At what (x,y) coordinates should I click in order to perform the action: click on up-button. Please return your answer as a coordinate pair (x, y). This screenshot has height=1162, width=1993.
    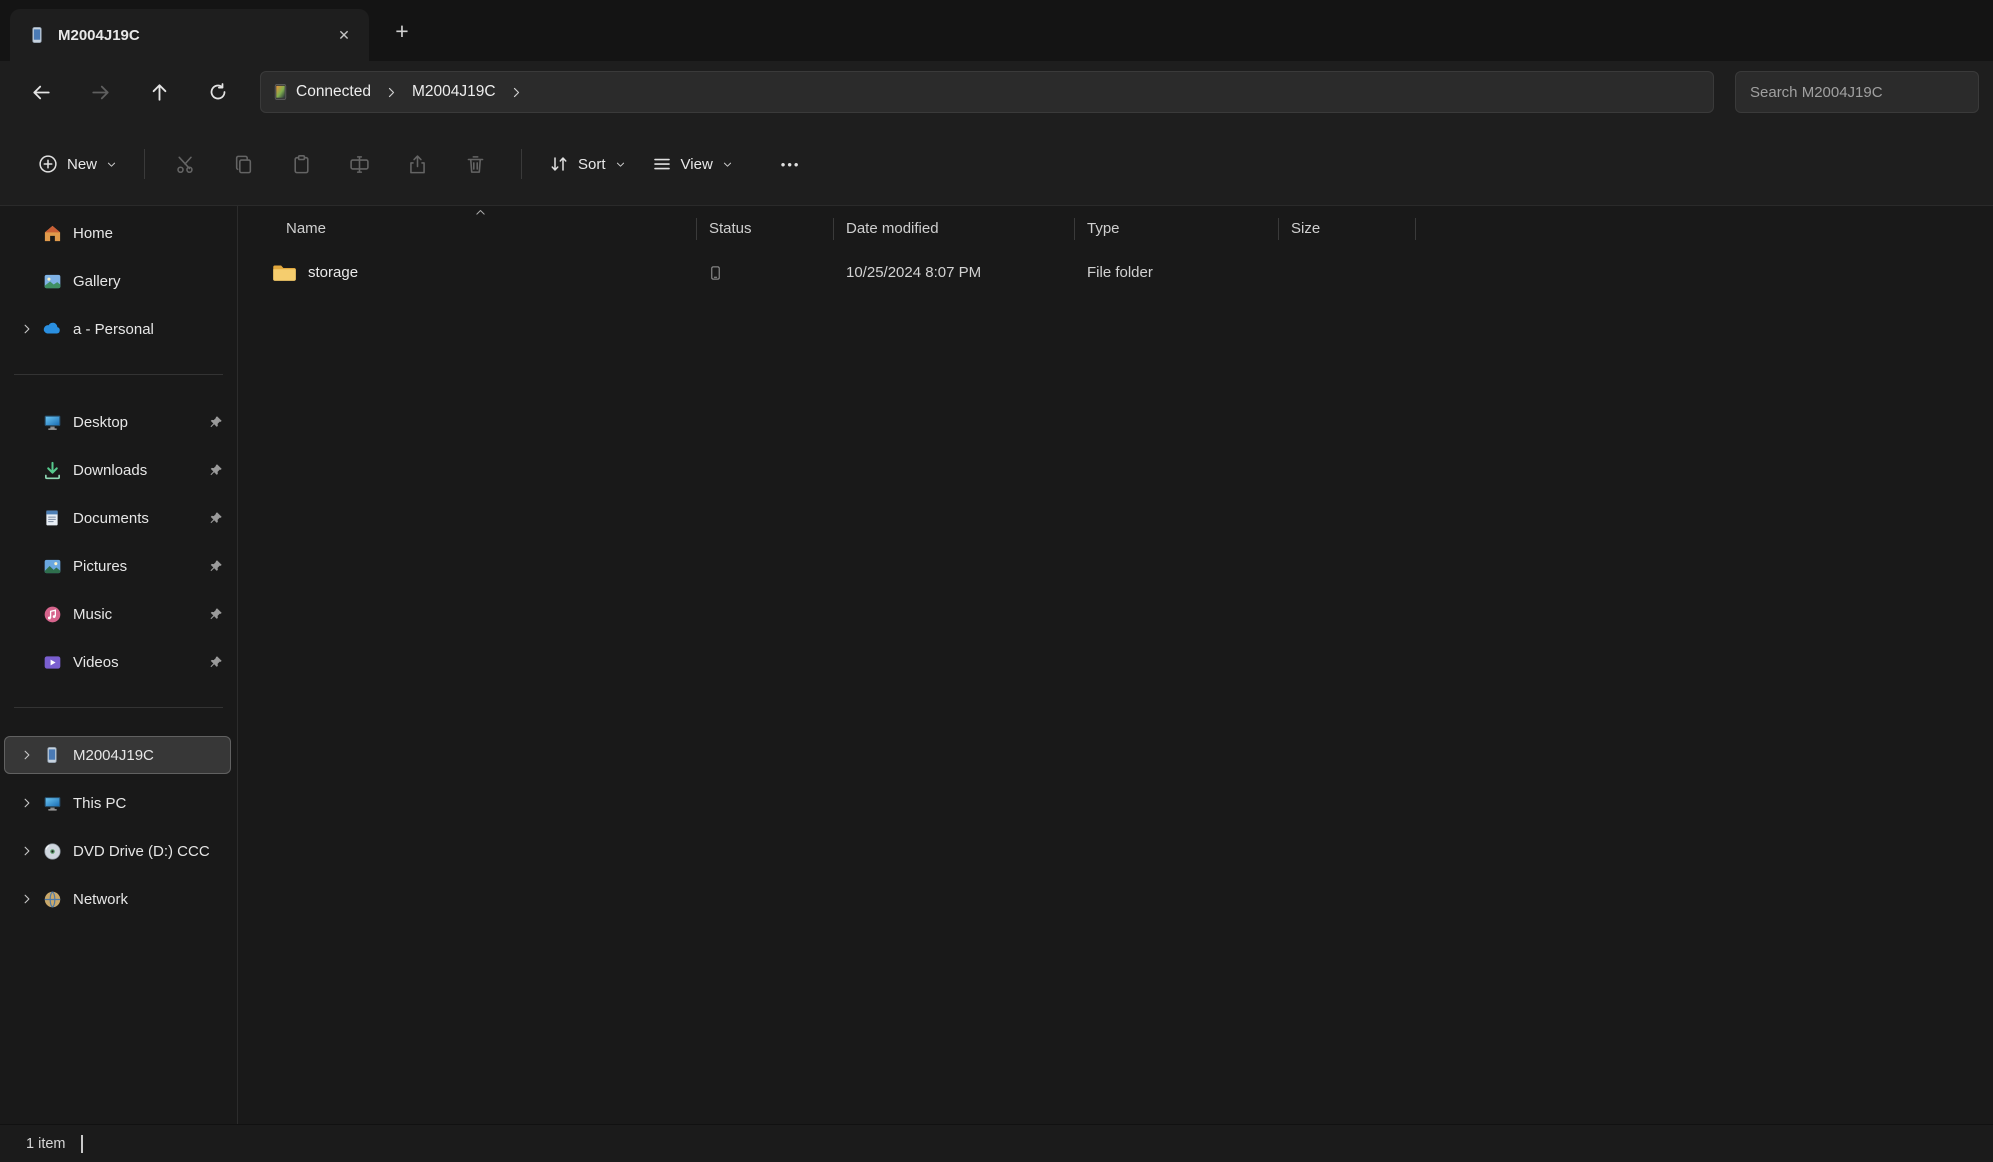
    Looking at the image, I should click on (159, 92).